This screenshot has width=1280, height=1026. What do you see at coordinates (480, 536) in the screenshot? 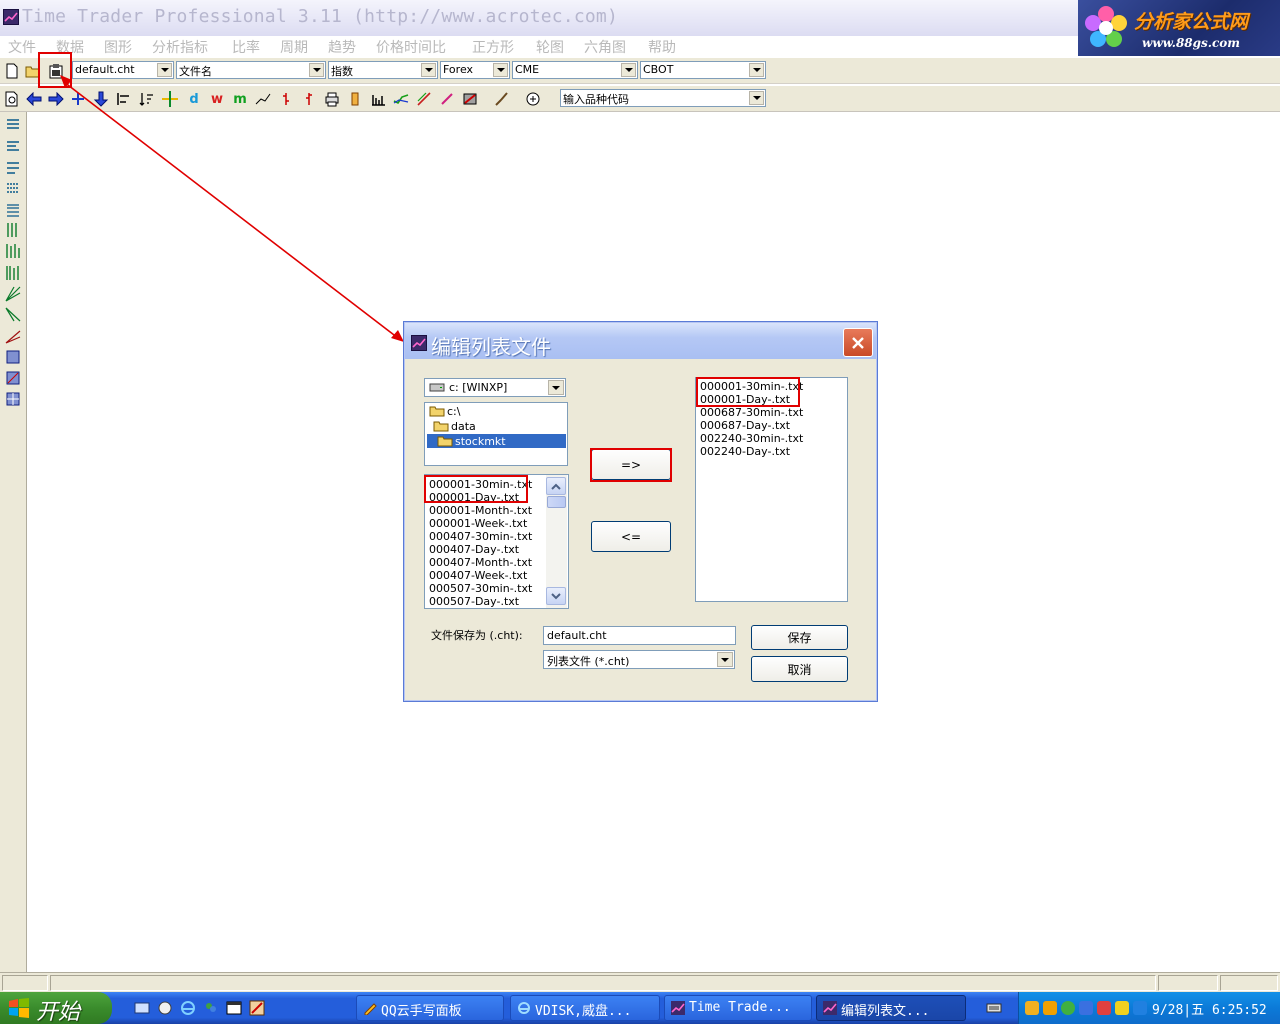
I see `list-item: 000407-30min-.txt` at bounding box center [480, 536].